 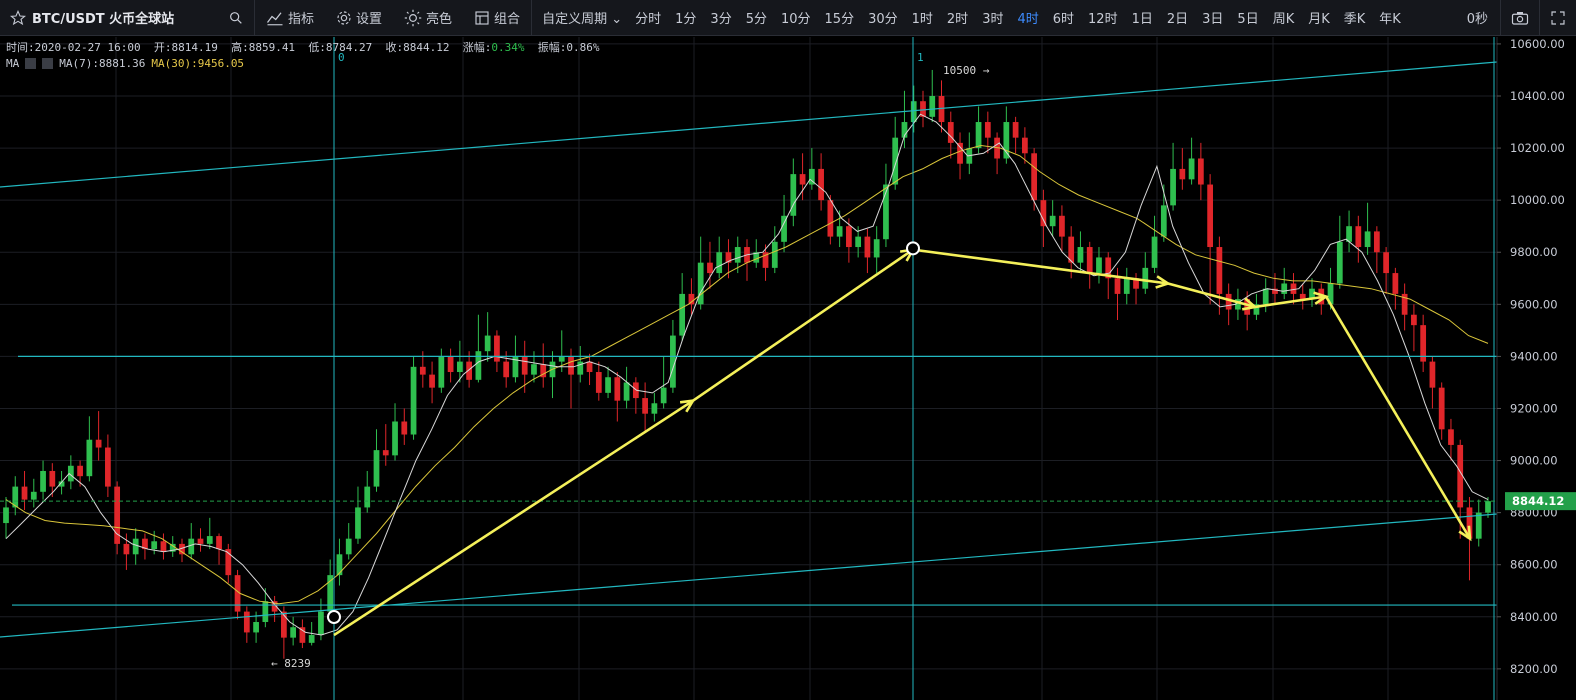 I want to click on period-tab: 年K, so click(x=1390, y=17).